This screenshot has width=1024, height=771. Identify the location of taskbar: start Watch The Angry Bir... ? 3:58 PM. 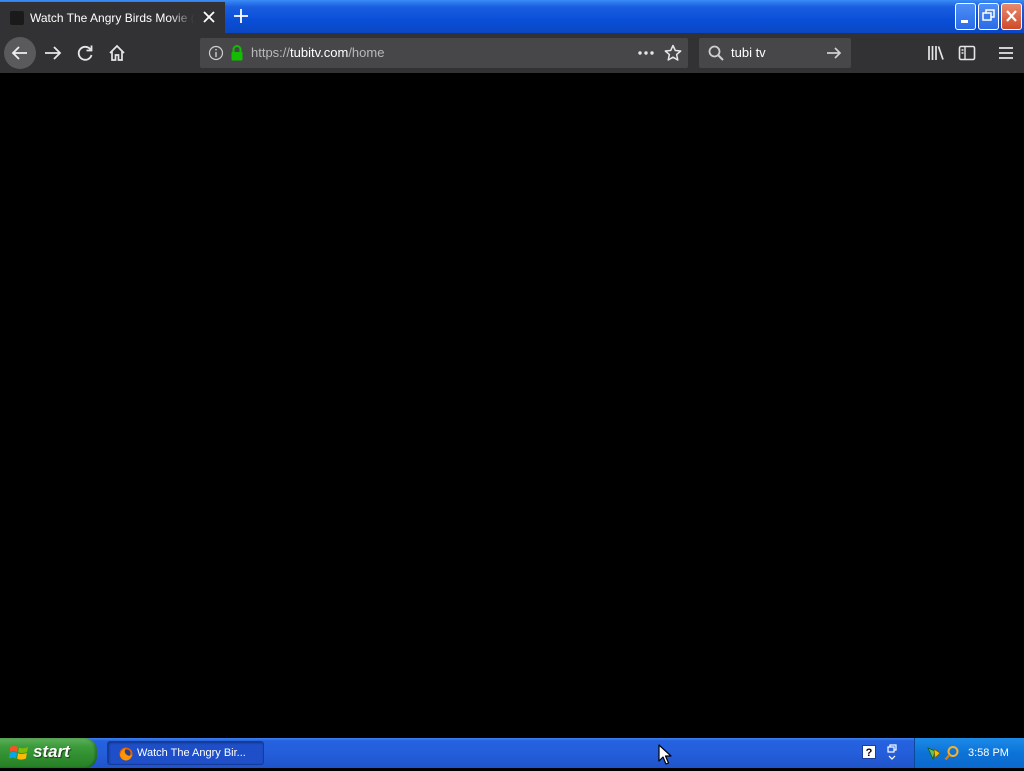
(512, 753).